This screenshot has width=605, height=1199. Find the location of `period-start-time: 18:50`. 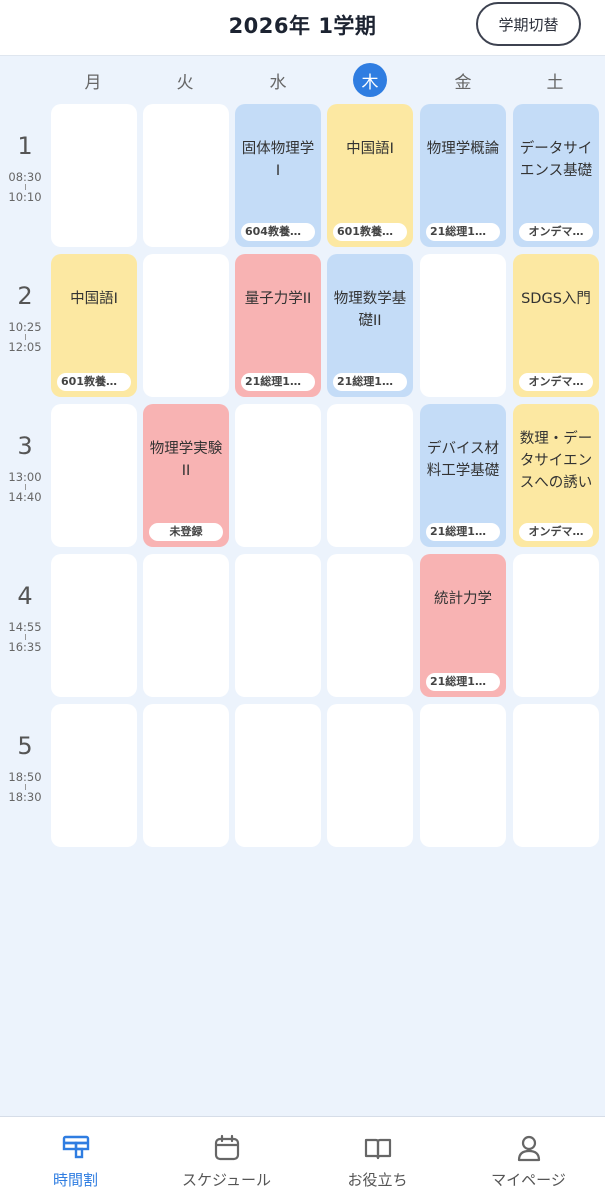

period-start-time: 18:50 is located at coordinates (25, 777).